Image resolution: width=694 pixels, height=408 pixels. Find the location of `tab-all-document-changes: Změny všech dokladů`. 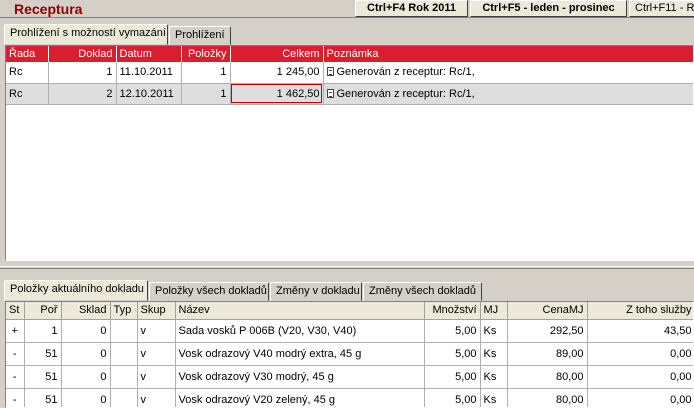

tab-all-document-changes: Změny všech dokladů is located at coordinates (422, 291).